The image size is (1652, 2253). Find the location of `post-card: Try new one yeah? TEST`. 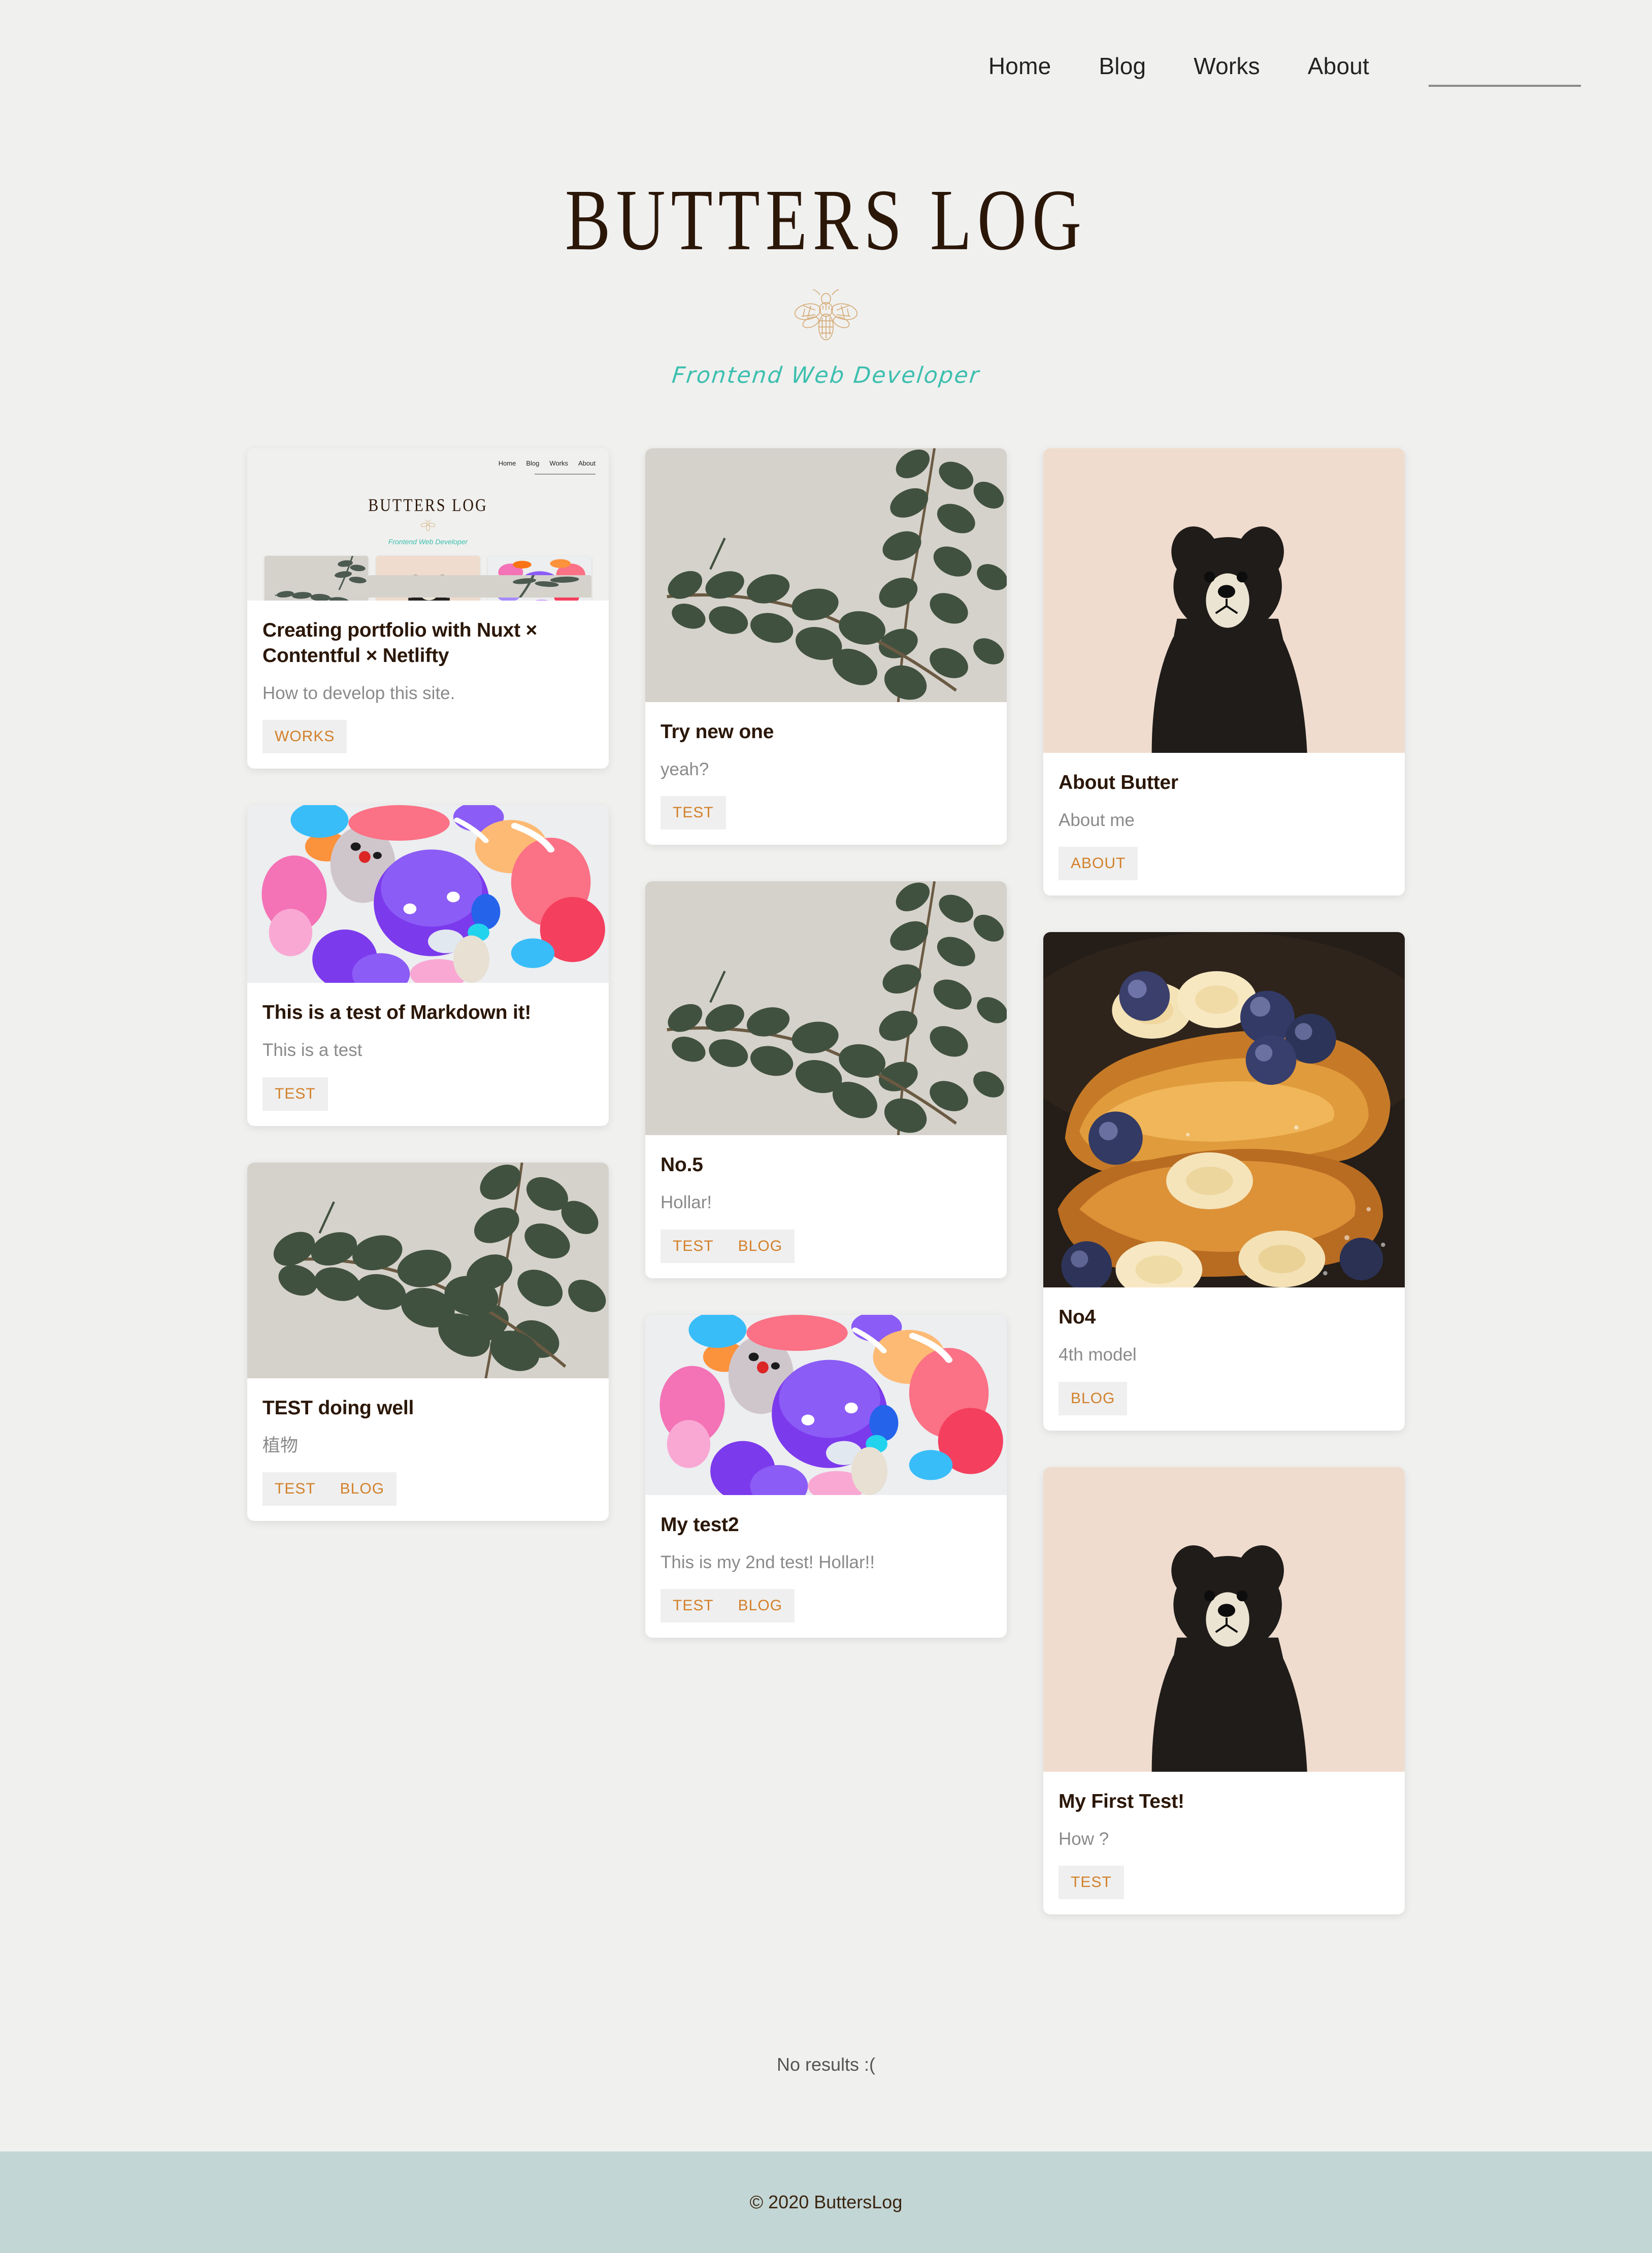

post-card: Try new one yeah? TEST is located at coordinates (826, 646).